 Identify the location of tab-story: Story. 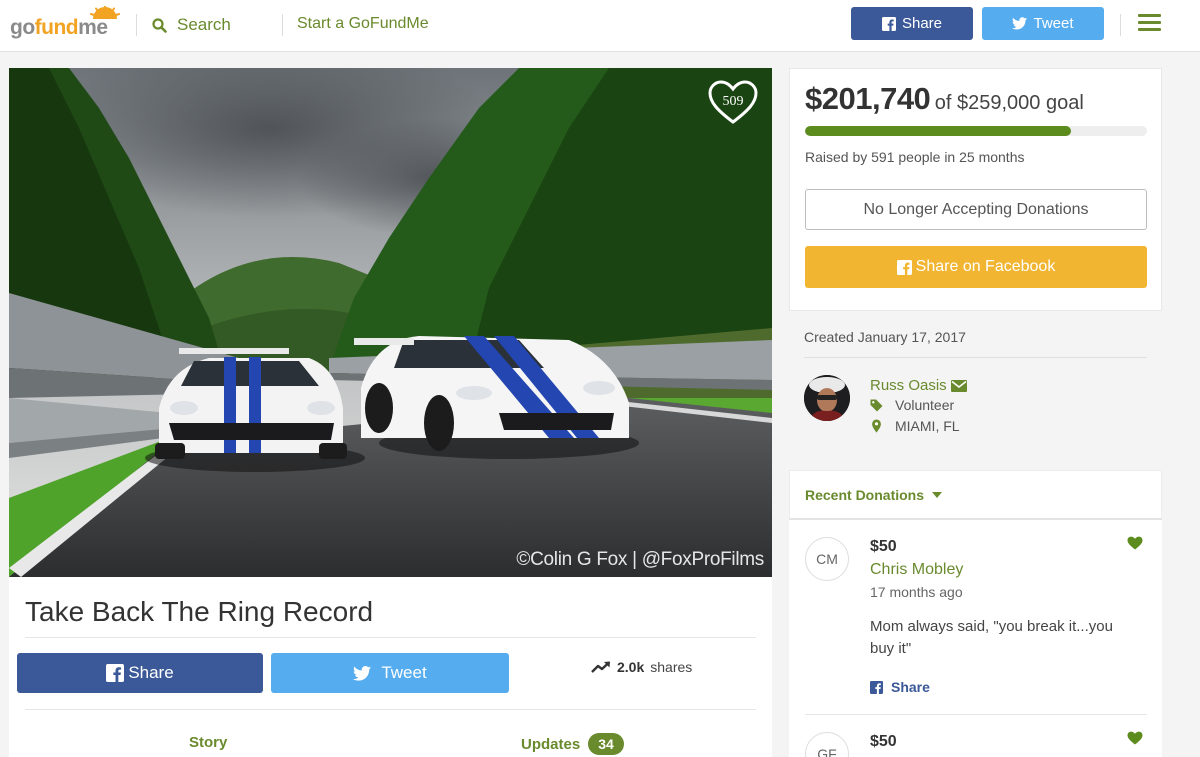
(208, 742).